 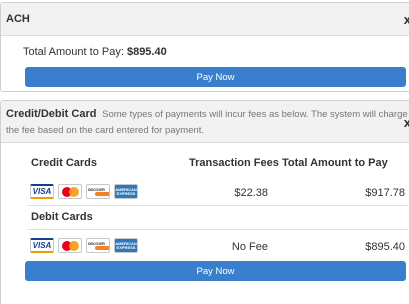 What do you see at coordinates (406, 122) in the screenshot?
I see `card-close-icon: x` at bounding box center [406, 122].